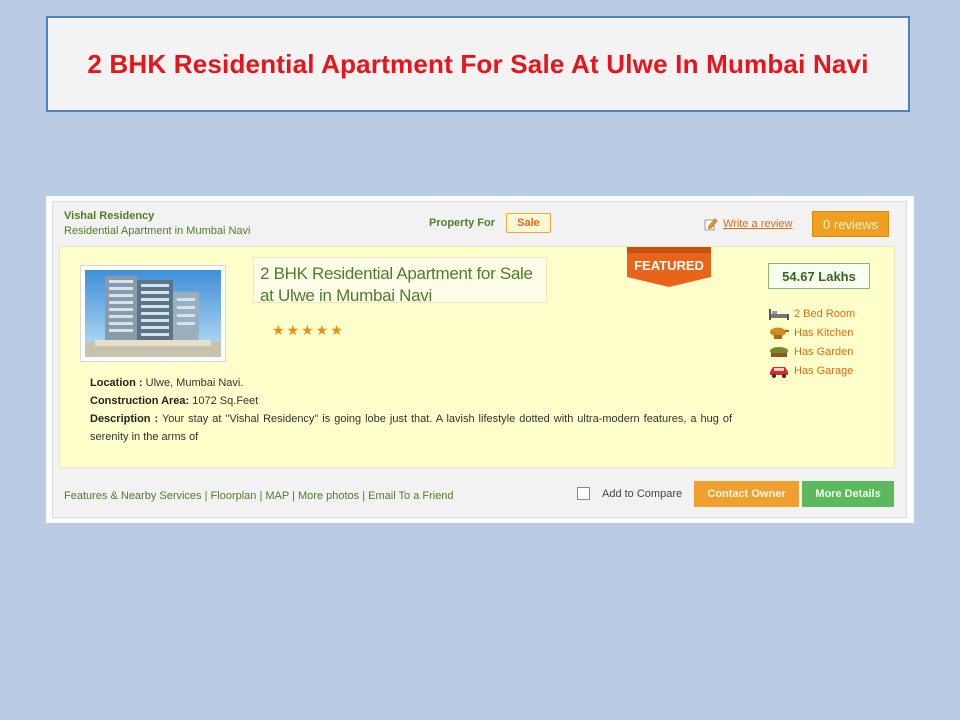  Describe the element at coordinates (194, 383) in the screenshot. I see `location-value: Ulwe, Mumbai Navi.` at that location.